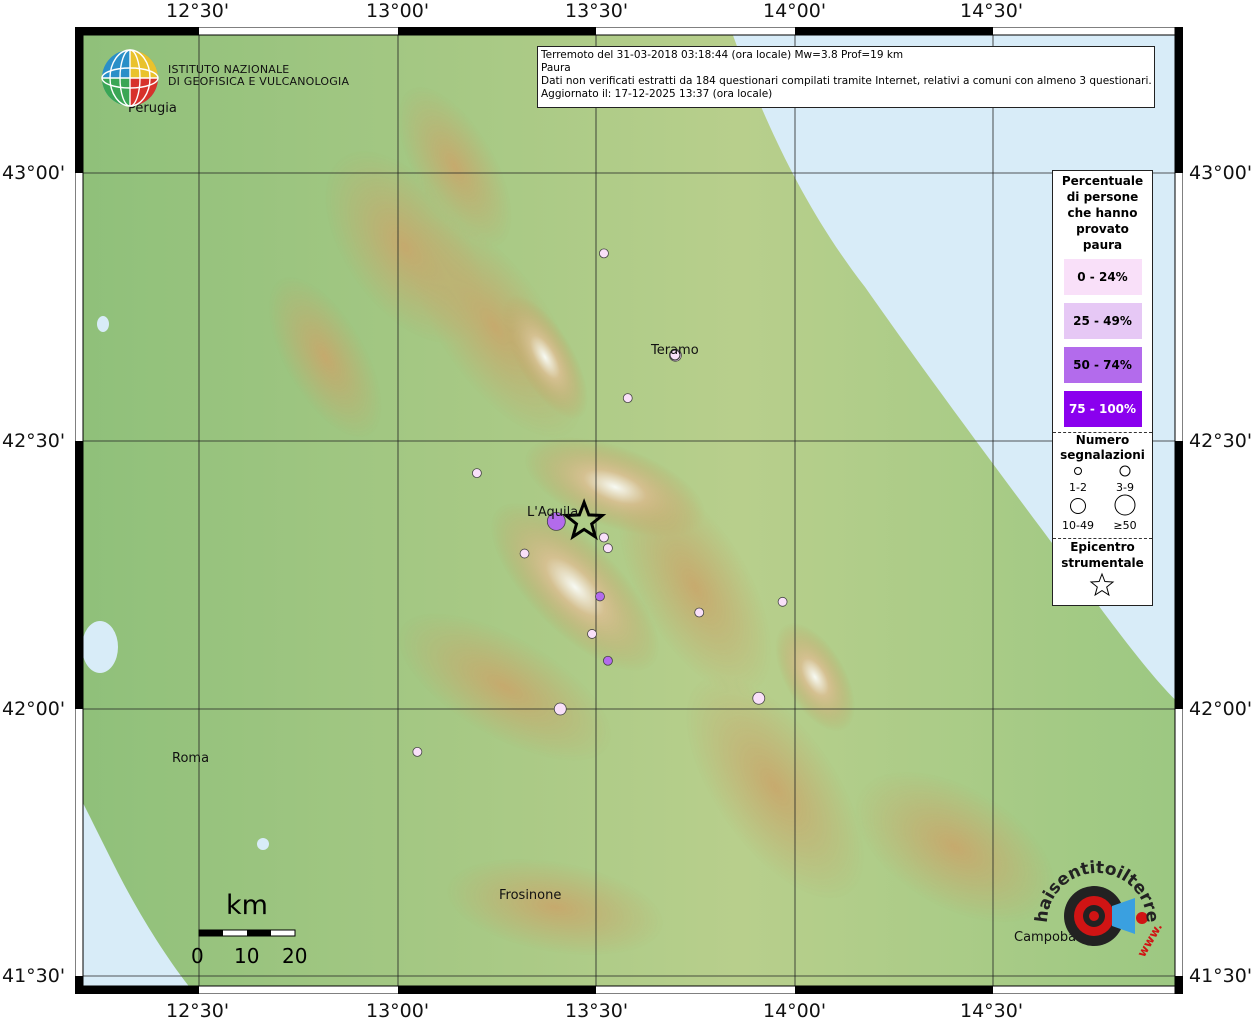  What do you see at coordinates (1148, 939) in the screenshot?
I see `watermark-url: www.` at bounding box center [1148, 939].